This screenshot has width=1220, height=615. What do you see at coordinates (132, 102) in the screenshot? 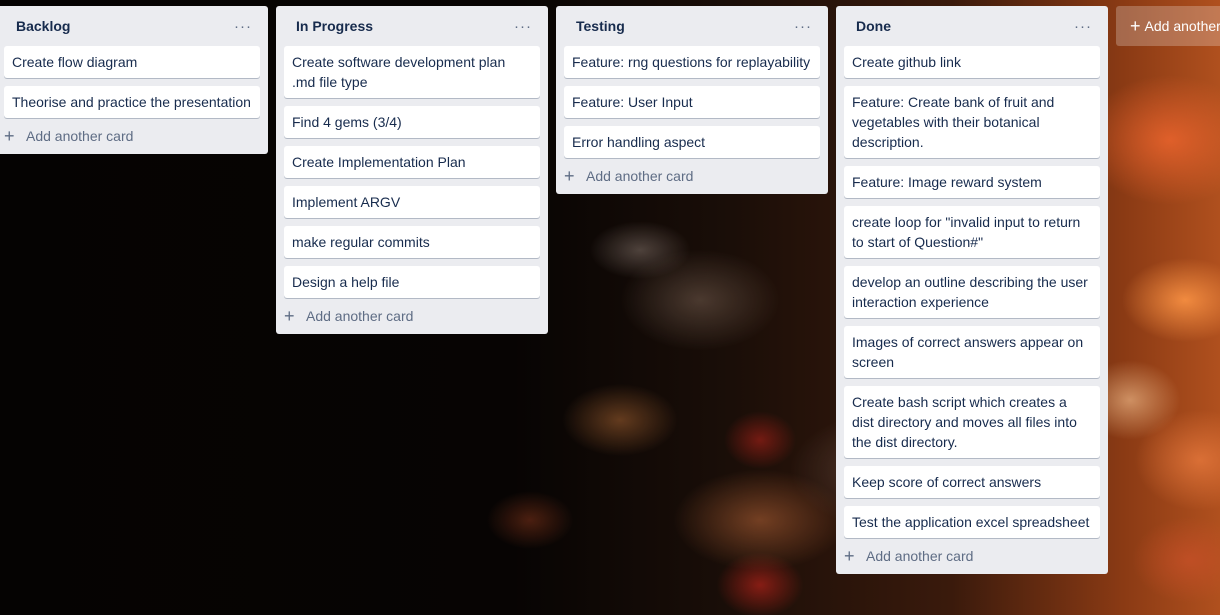
I see `card: Theorise and practice the presentation` at bounding box center [132, 102].